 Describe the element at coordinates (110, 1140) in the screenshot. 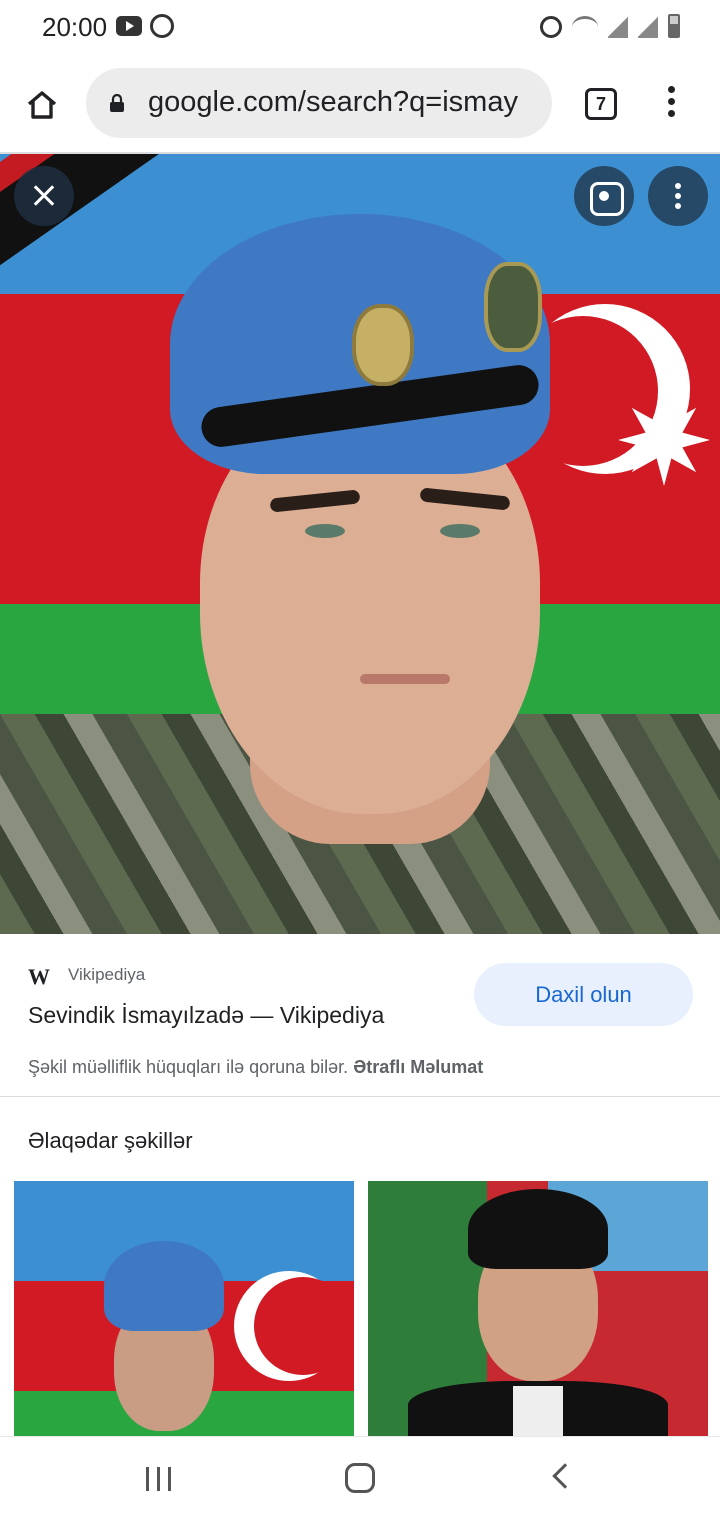

I see `related-images-title: Əlaqədar şəkillər` at that location.